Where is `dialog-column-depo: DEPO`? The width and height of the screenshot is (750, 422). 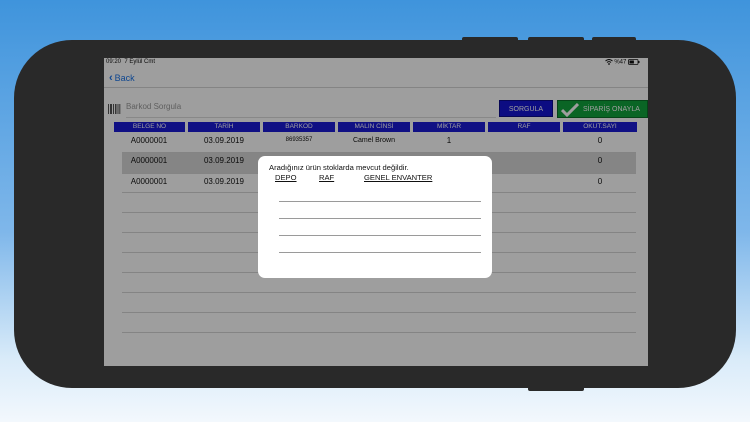
dialog-column-depo: DEPO is located at coordinates (286, 177).